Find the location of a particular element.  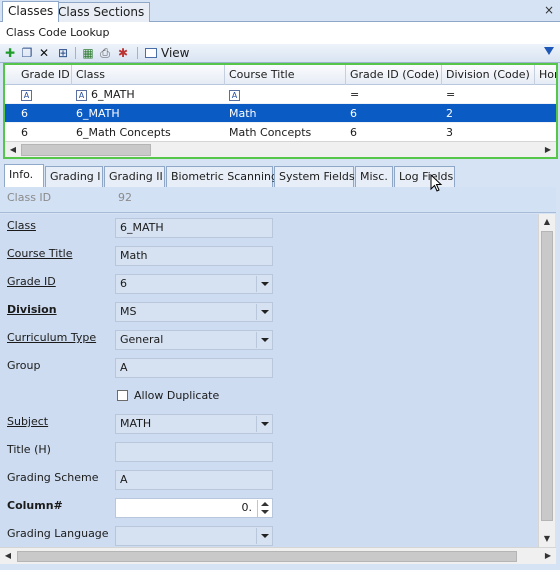

subject-dropdown: MATH is located at coordinates (194, 424).